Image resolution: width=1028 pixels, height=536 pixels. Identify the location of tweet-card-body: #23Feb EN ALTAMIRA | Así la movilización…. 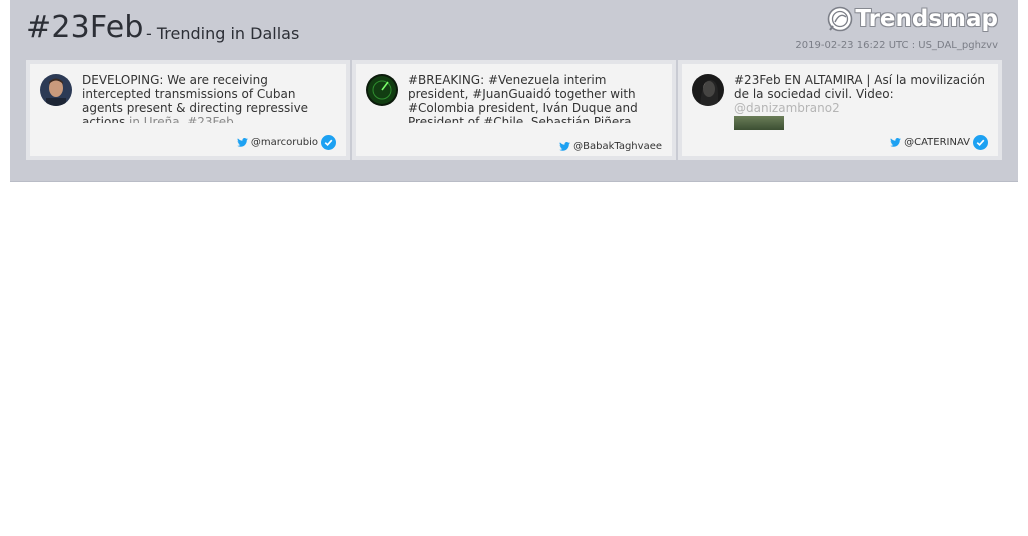
(840, 110).